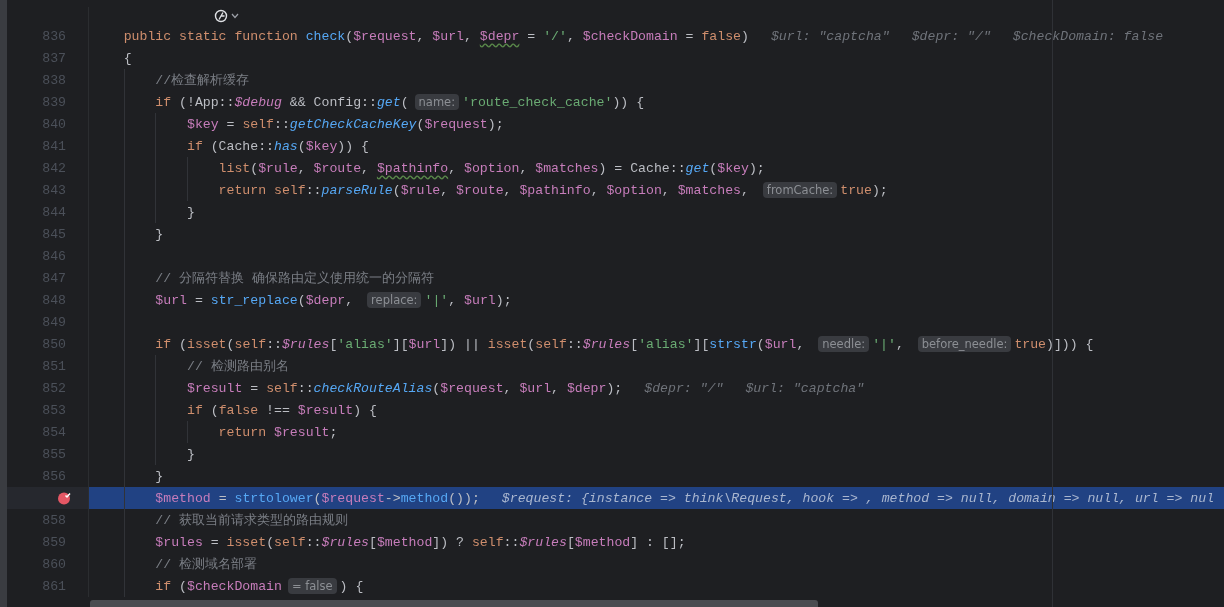 This screenshot has height=607, width=1224. What do you see at coordinates (312, 586) in the screenshot?
I see `parameter-hint: = false` at bounding box center [312, 586].